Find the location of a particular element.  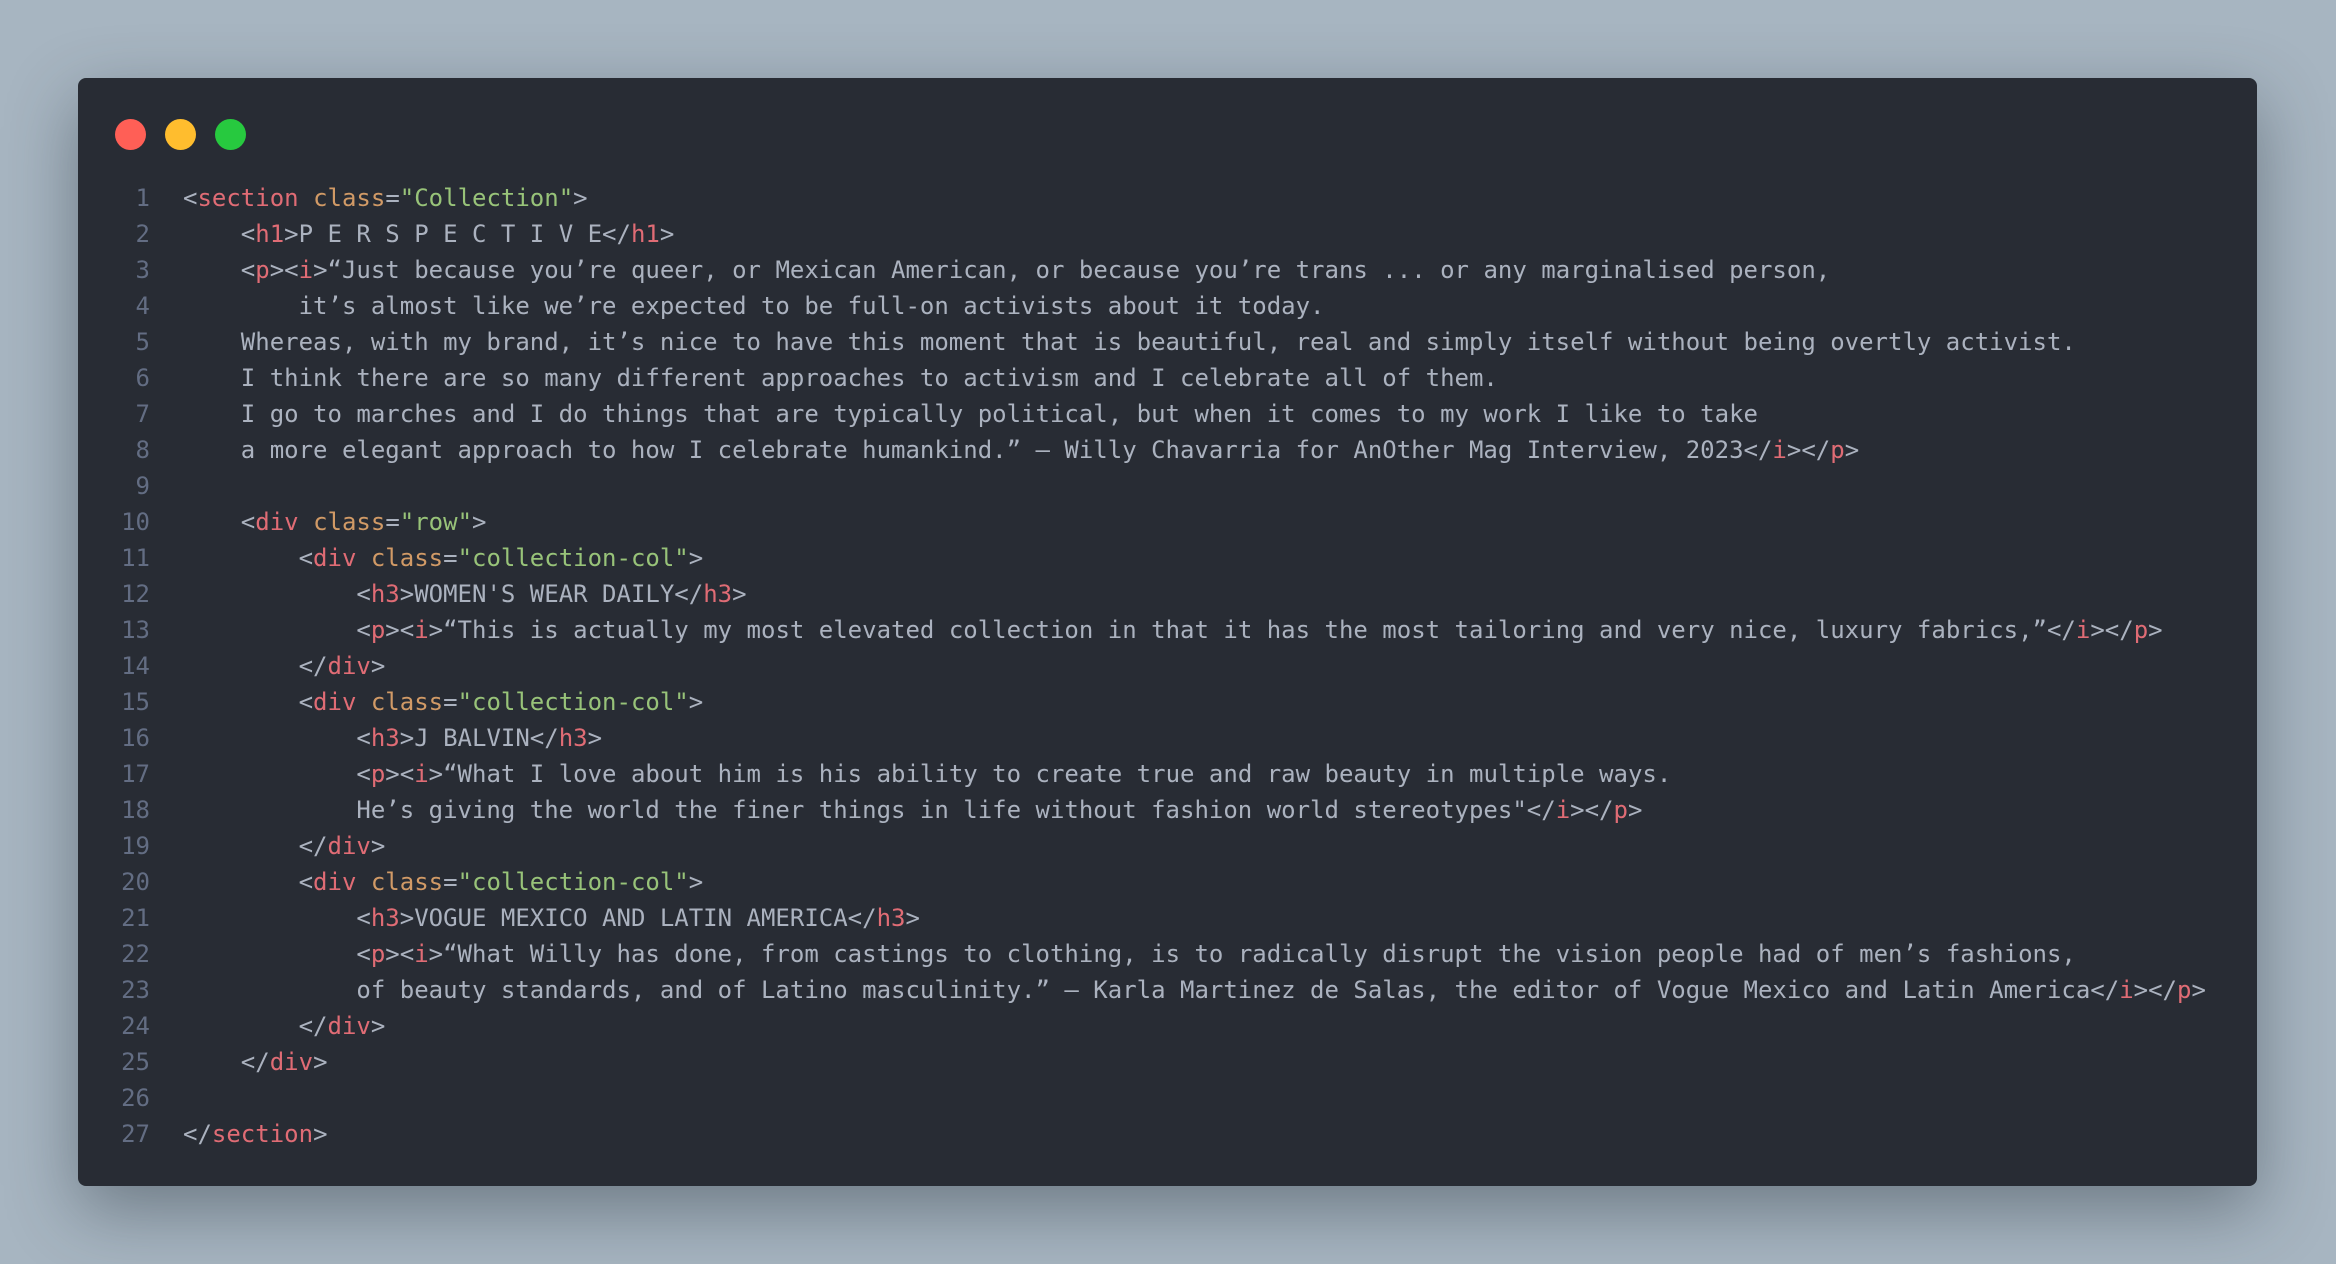

text-token: >P E R S P E C T I V E</ is located at coordinates (457, 234).